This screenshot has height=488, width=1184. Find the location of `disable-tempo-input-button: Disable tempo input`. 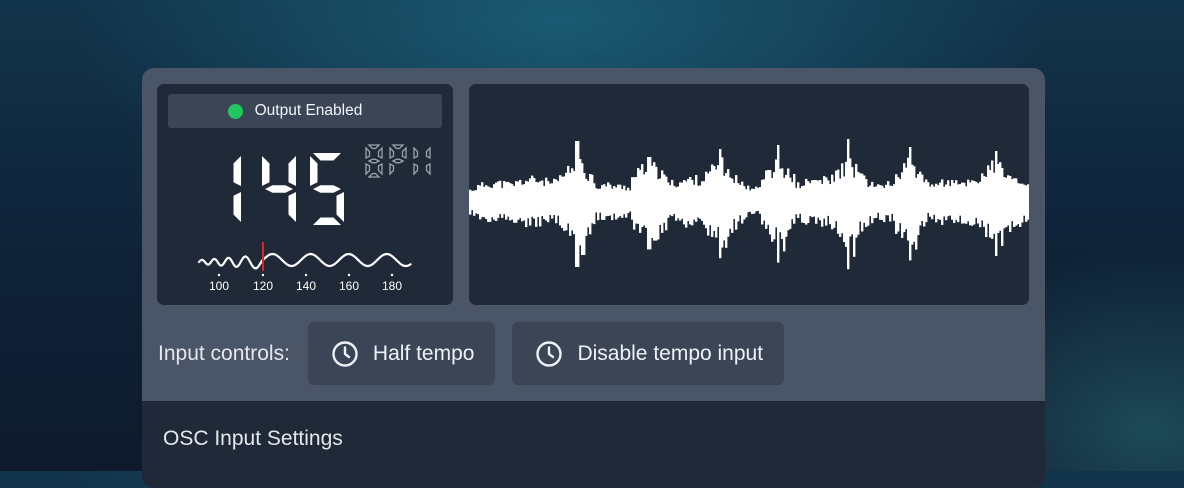

disable-tempo-input-button: Disable tempo input is located at coordinates (648, 353).